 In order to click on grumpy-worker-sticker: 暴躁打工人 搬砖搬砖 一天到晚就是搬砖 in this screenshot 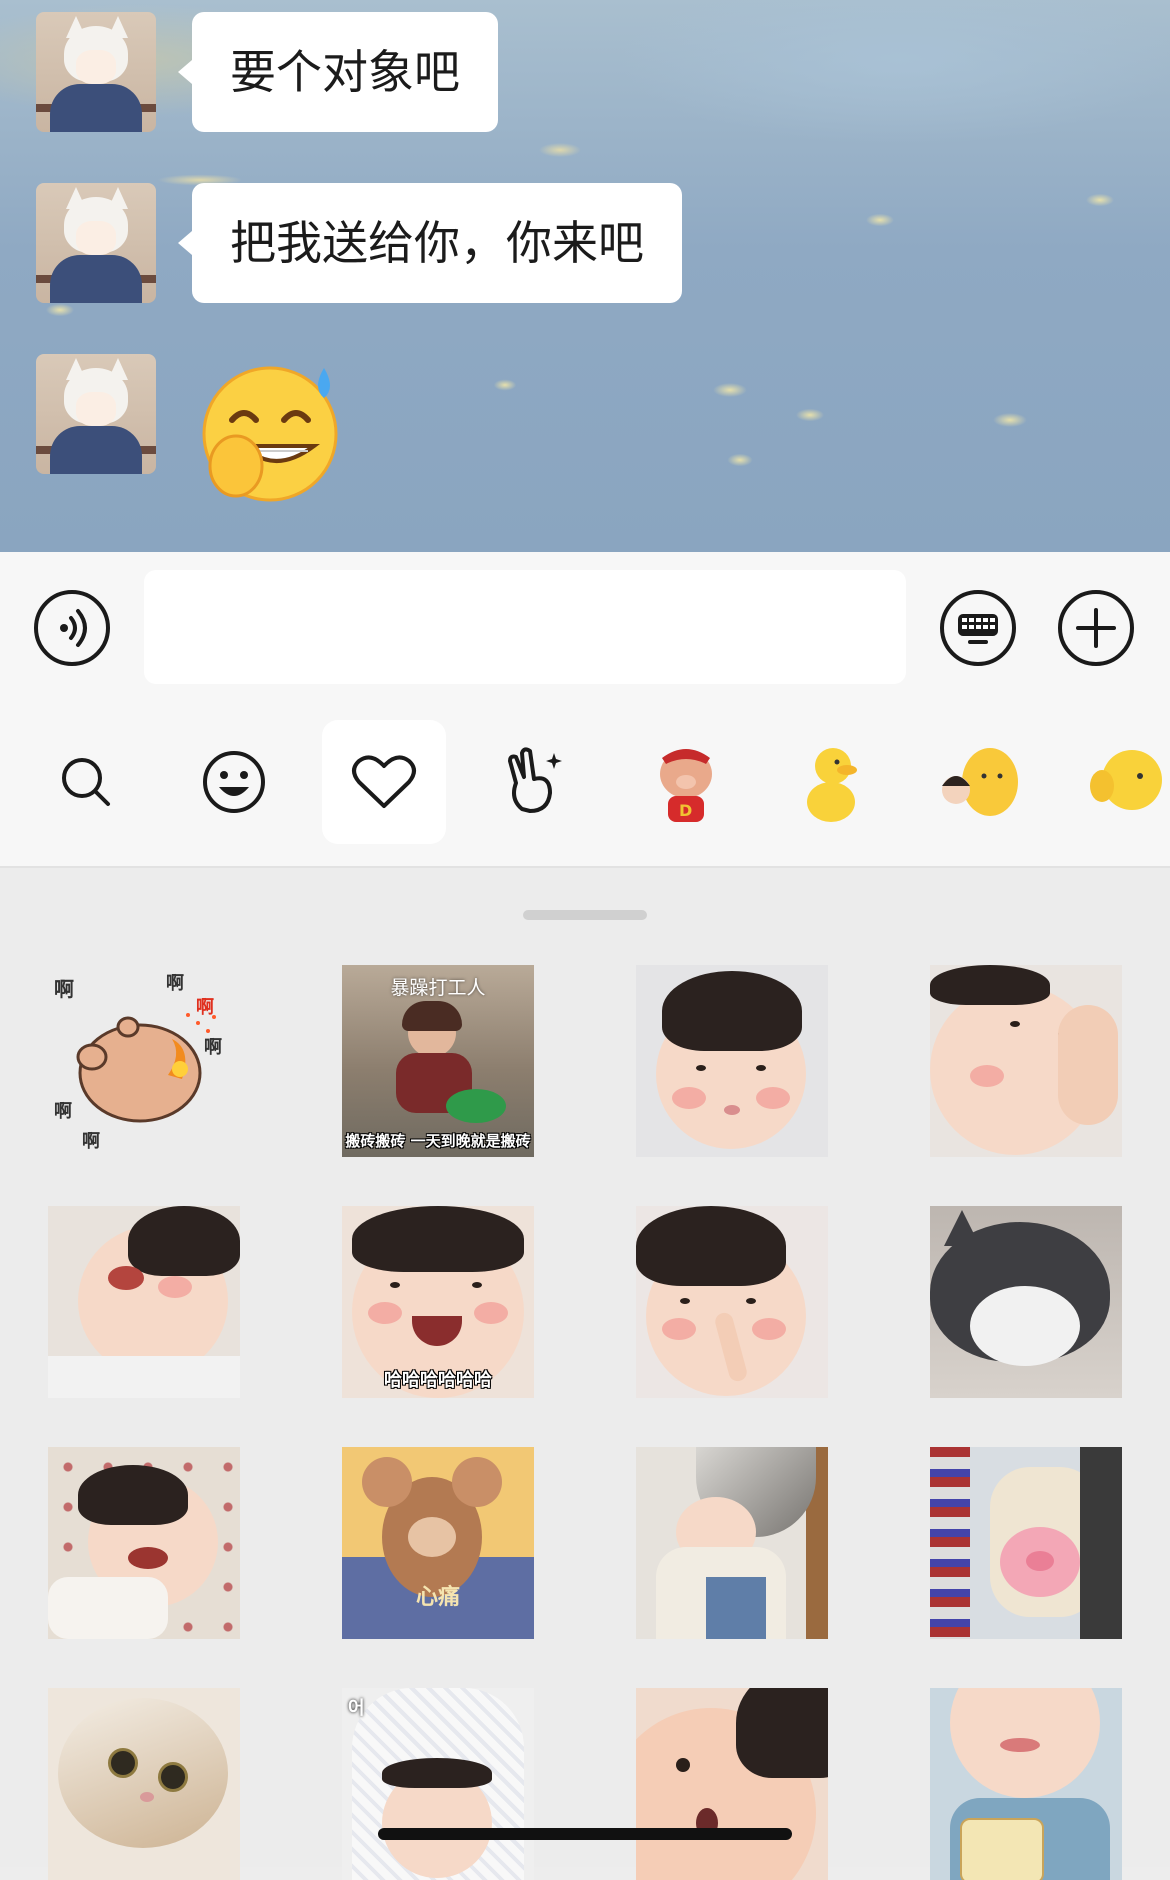, I will do `click(438, 1061)`.